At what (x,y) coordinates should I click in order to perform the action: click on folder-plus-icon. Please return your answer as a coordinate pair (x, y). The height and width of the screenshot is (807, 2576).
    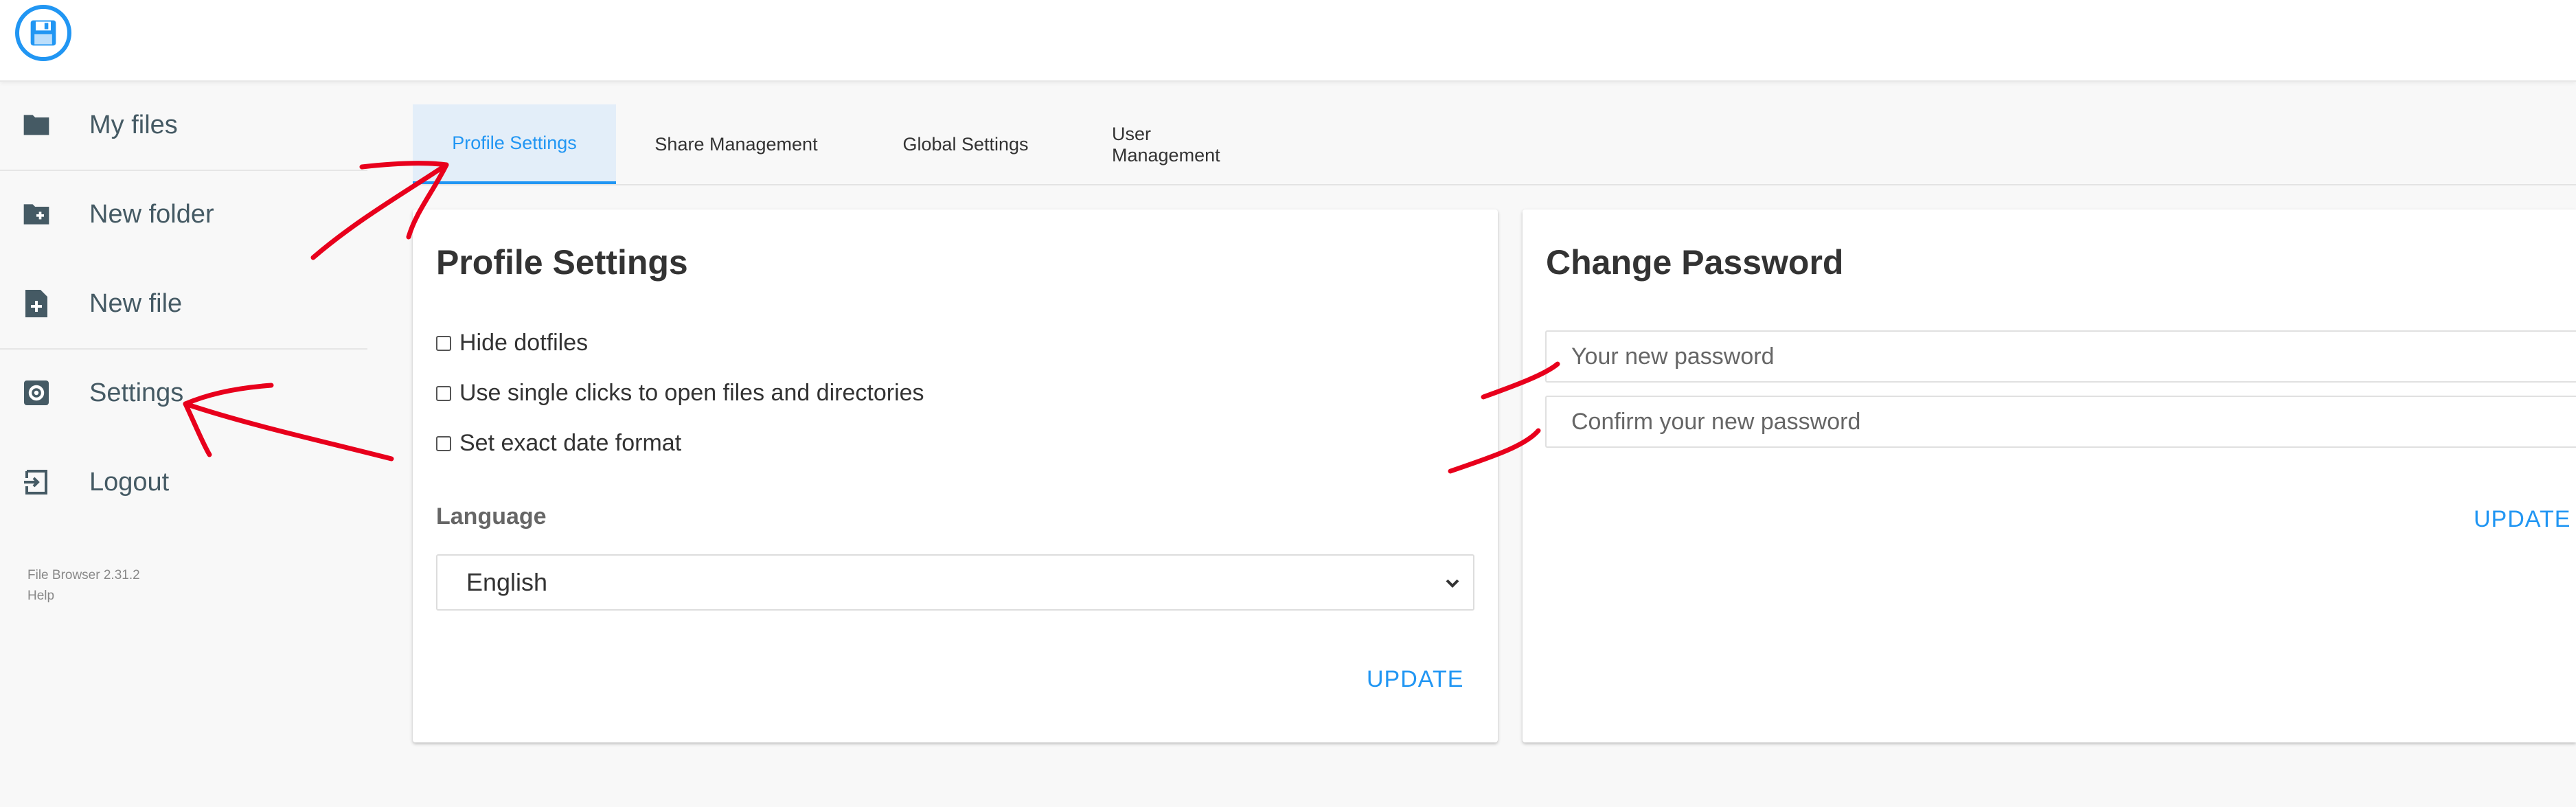
    Looking at the image, I should click on (36, 214).